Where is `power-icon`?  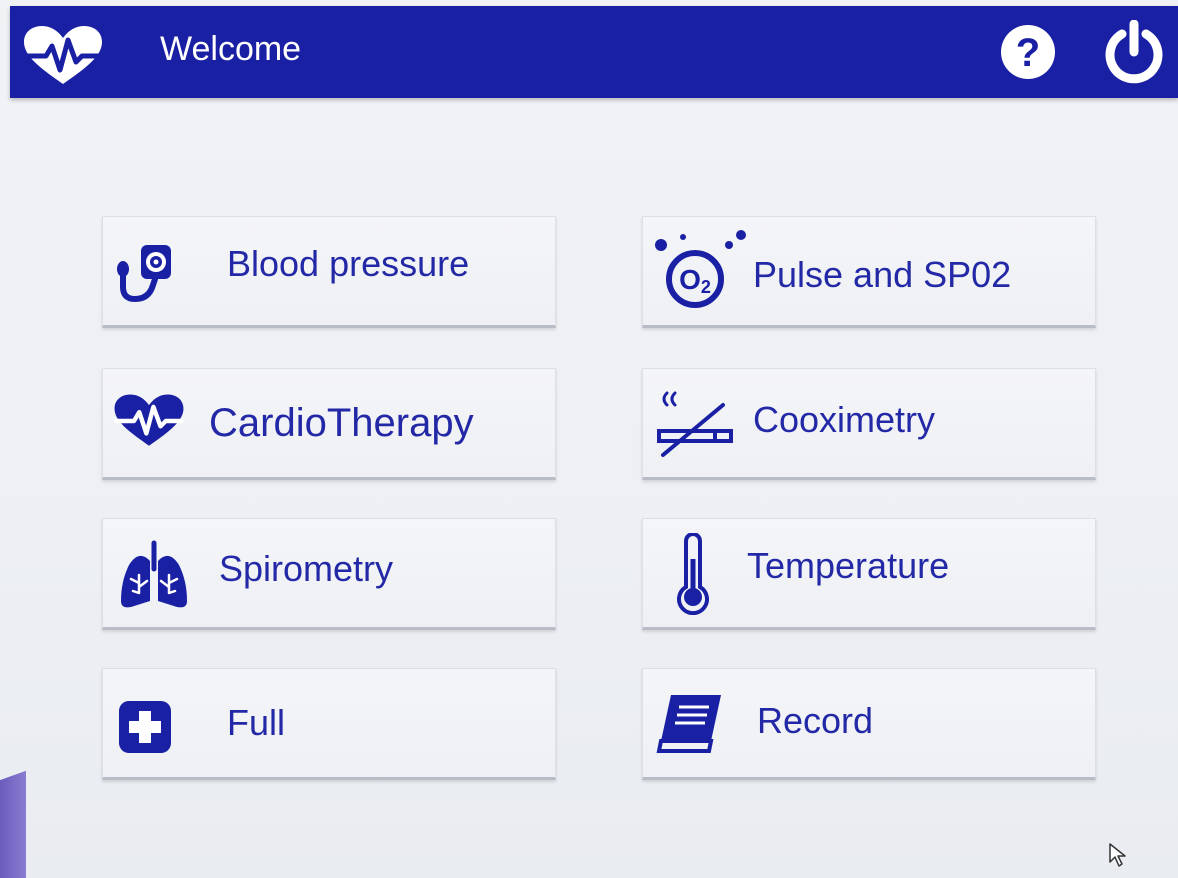
power-icon is located at coordinates (1134, 52).